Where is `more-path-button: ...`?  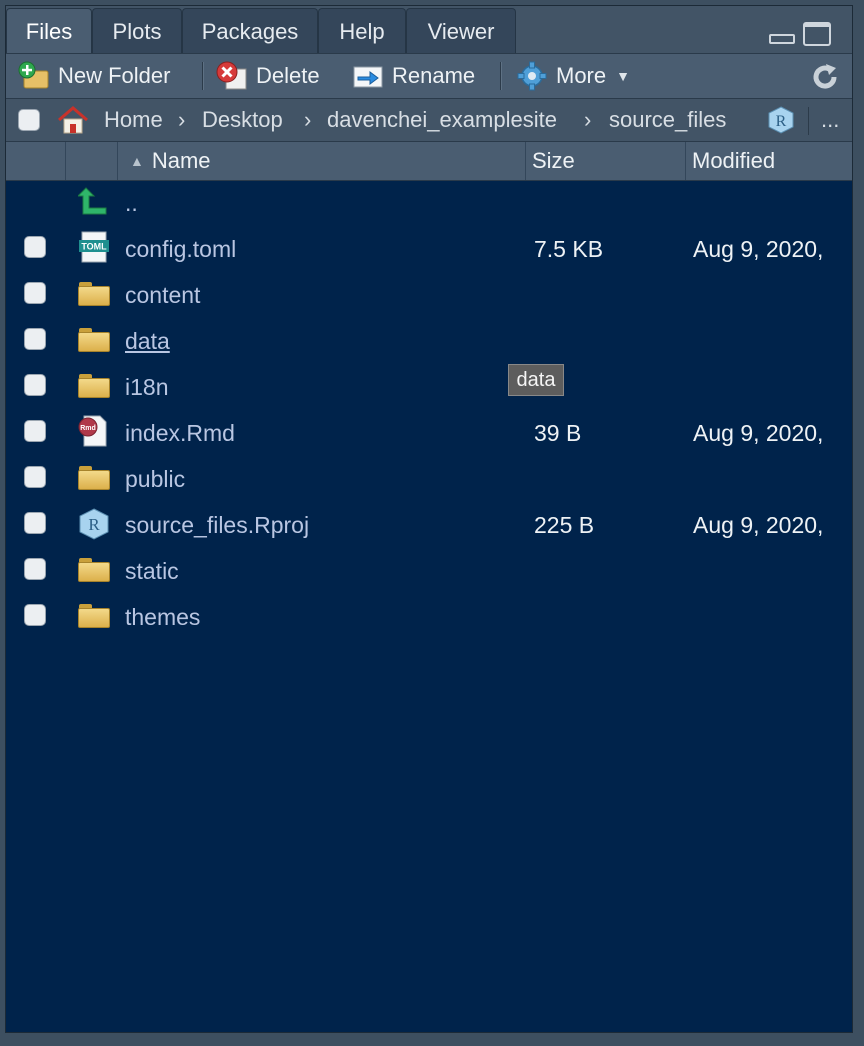 more-path-button: ... is located at coordinates (830, 120).